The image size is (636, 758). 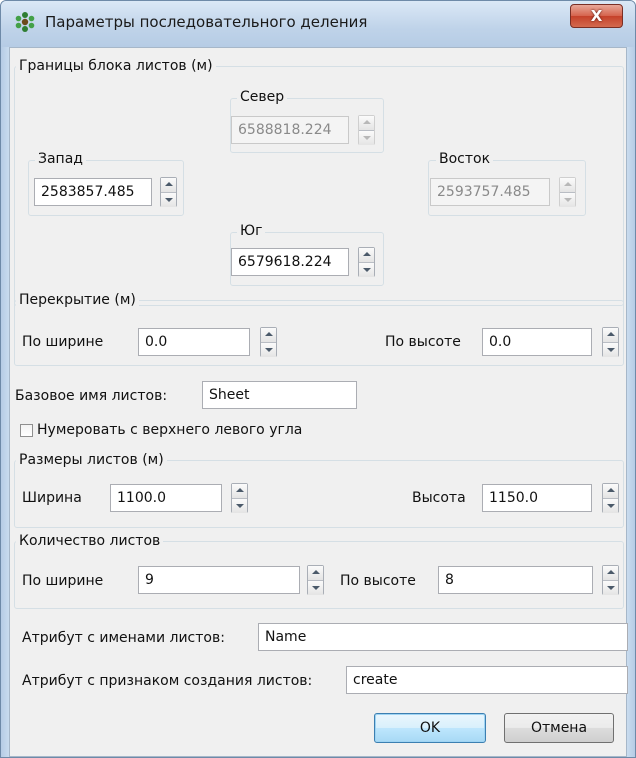 What do you see at coordinates (378, 581) in the screenshot?
I see `count-height-label: По высоте` at bounding box center [378, 581].